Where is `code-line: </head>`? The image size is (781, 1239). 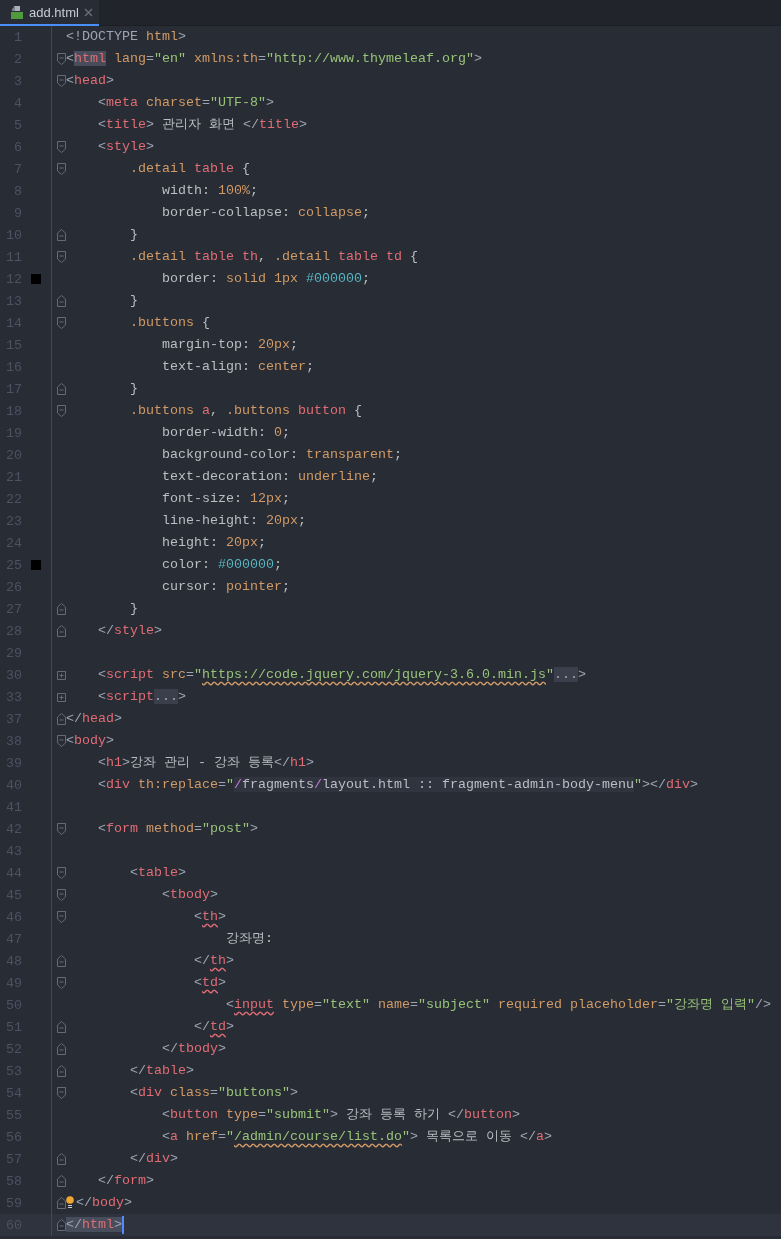 code-line: </head> is located at coordinates (94, 719).